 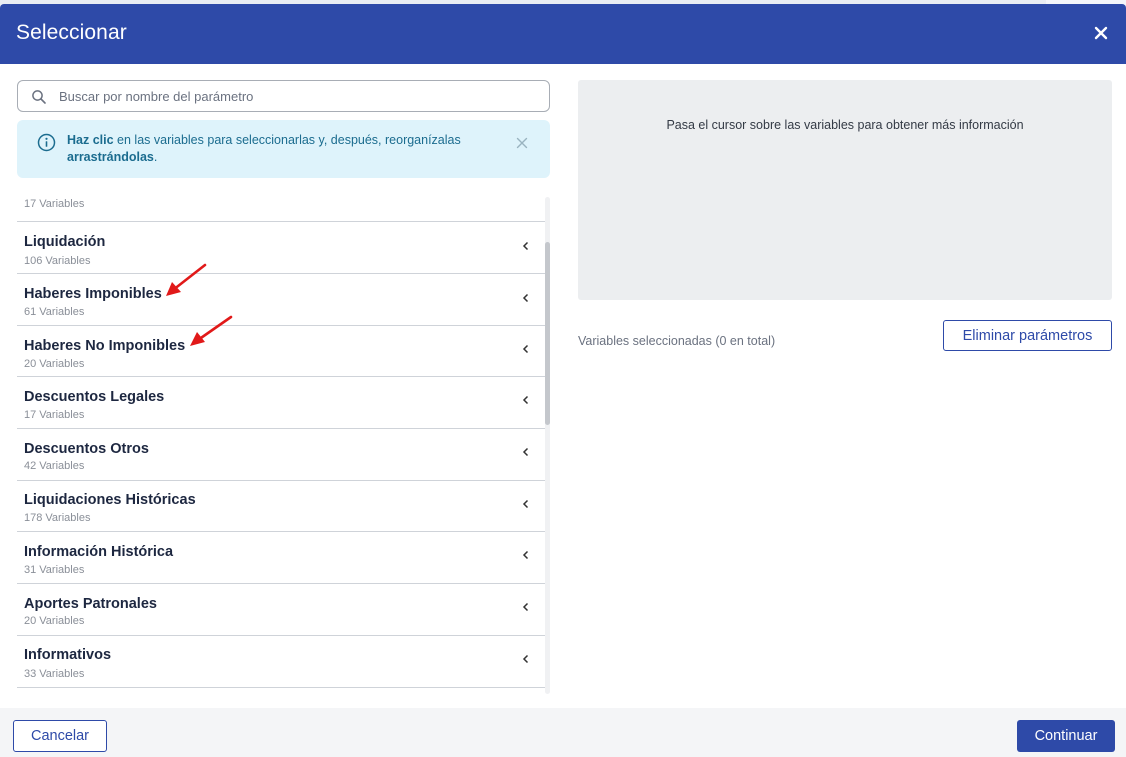 What do you see at coordinates (94, 397) in the screenshot?
I see `category-name: Descuentos Legales` at bounding box center [94, 397].